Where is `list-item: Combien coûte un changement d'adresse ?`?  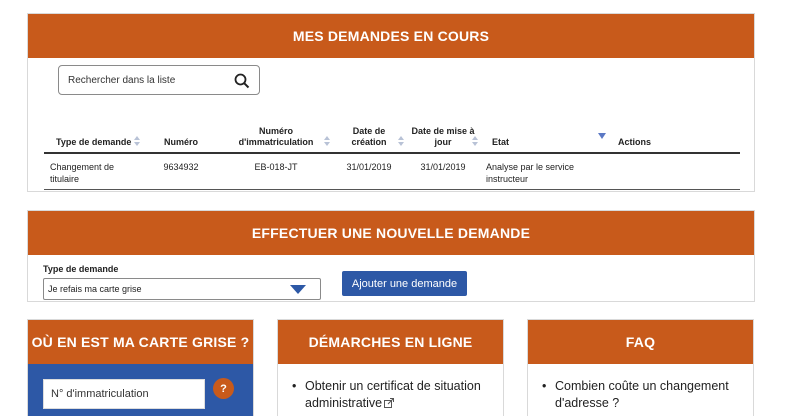
list-item: Combien coûte un changement d'adresse ? is located at coordinates (644, 395).